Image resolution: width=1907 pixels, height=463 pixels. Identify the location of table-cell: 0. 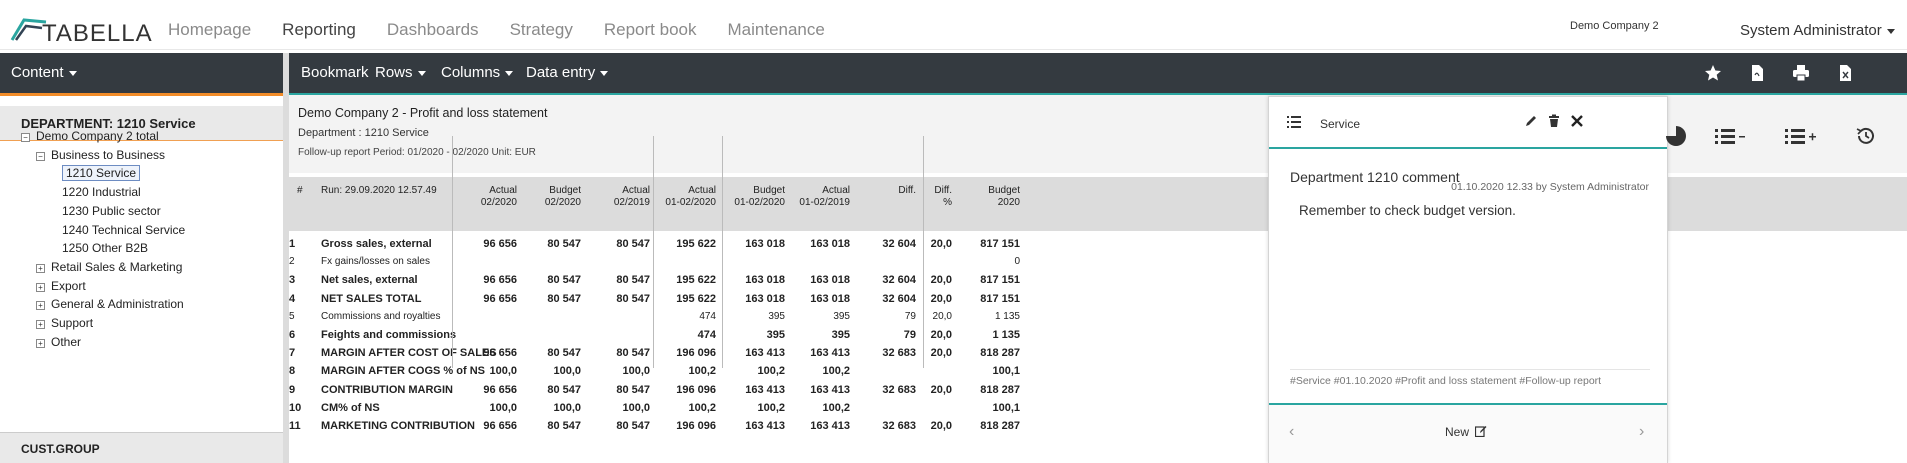
(1017, 261).